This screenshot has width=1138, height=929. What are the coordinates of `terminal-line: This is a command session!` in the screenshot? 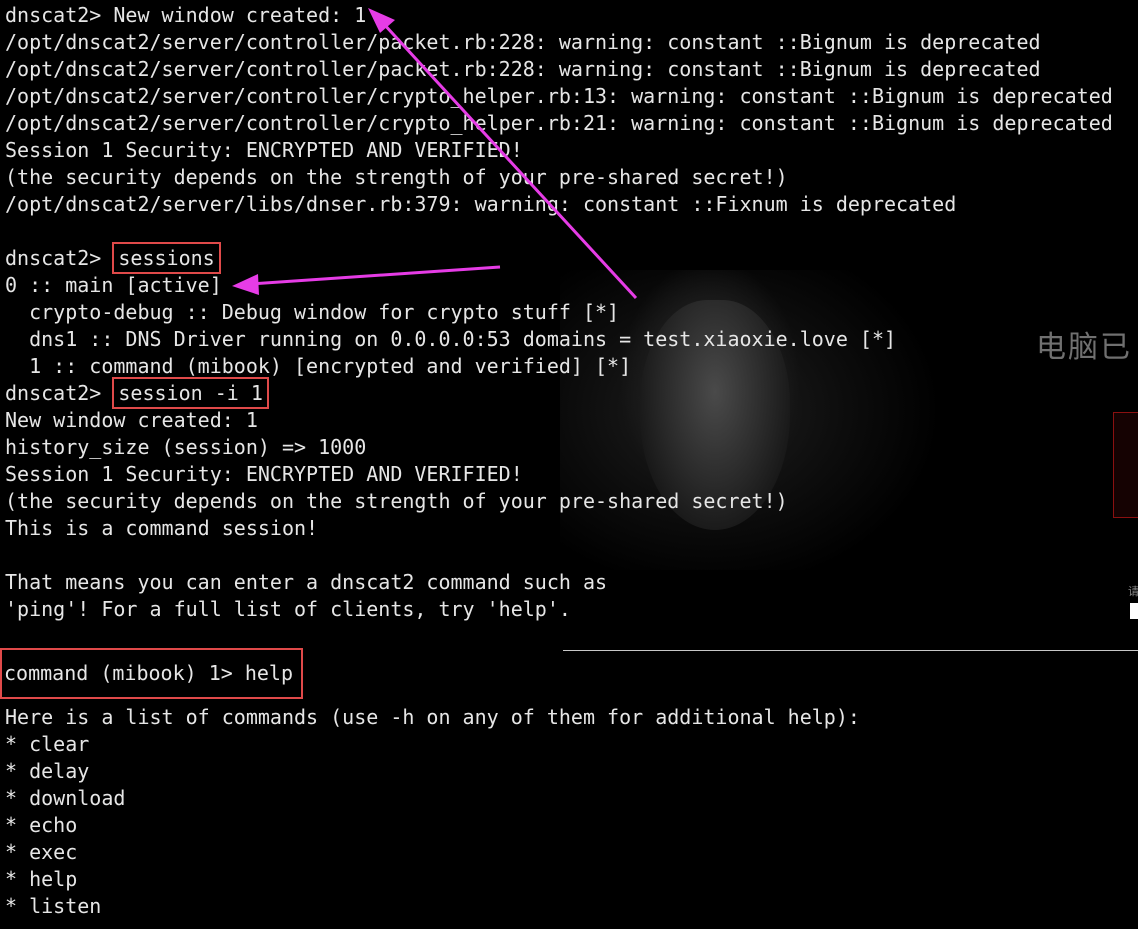 It's located at (570, 528).